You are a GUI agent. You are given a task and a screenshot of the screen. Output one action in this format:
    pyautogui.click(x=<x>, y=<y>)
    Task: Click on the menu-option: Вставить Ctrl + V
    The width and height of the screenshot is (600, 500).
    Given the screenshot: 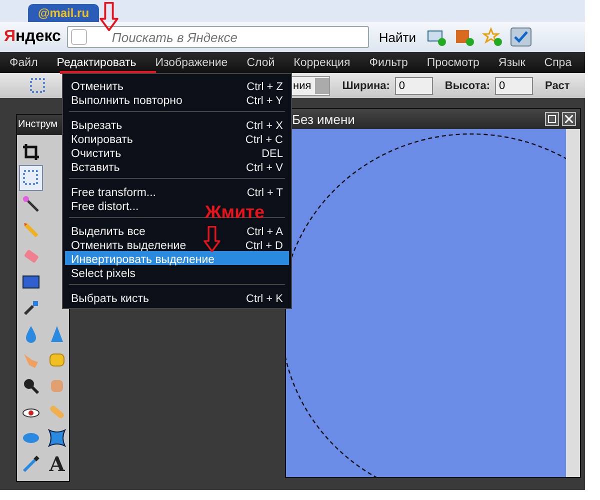 What is the action you would take?
    pyautogui.click(x=177, y=166)
    